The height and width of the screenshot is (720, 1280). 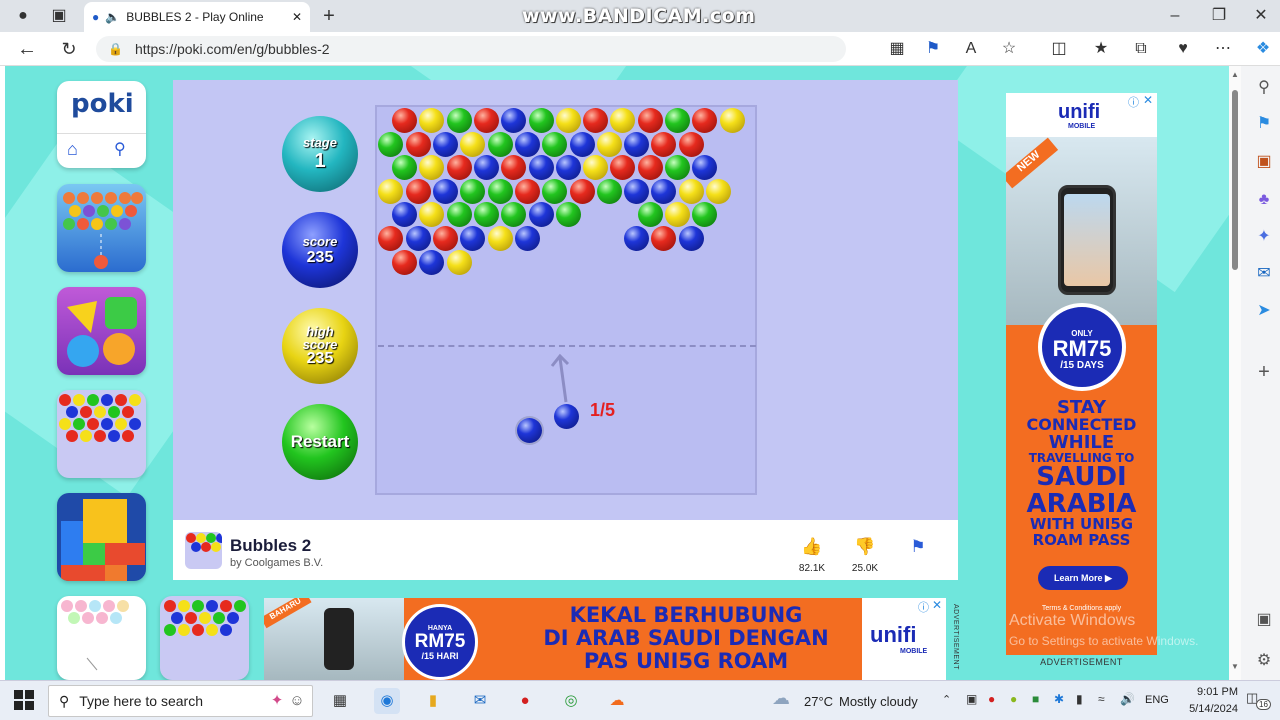 What do you see at coordinates (24, 700) in the screenshot?
I see `windows-start-icon` at bounding box center [24, 700].